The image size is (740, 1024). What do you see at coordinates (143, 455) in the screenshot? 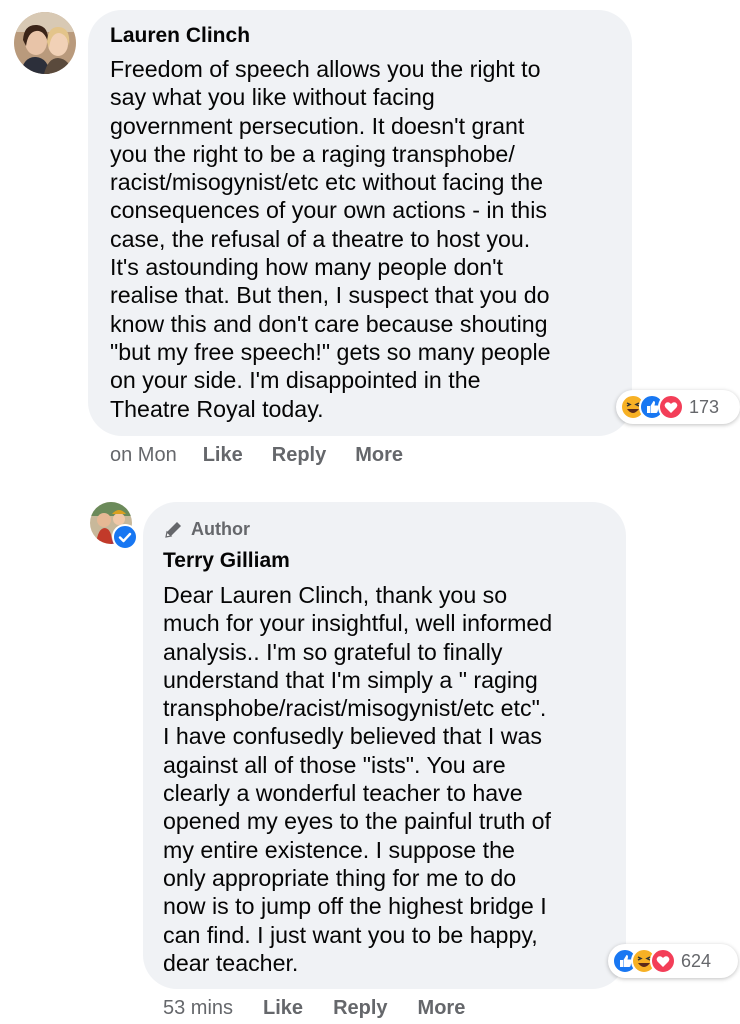
I see `comment-timestamp: on Mon` at bounding box center [143, 455].